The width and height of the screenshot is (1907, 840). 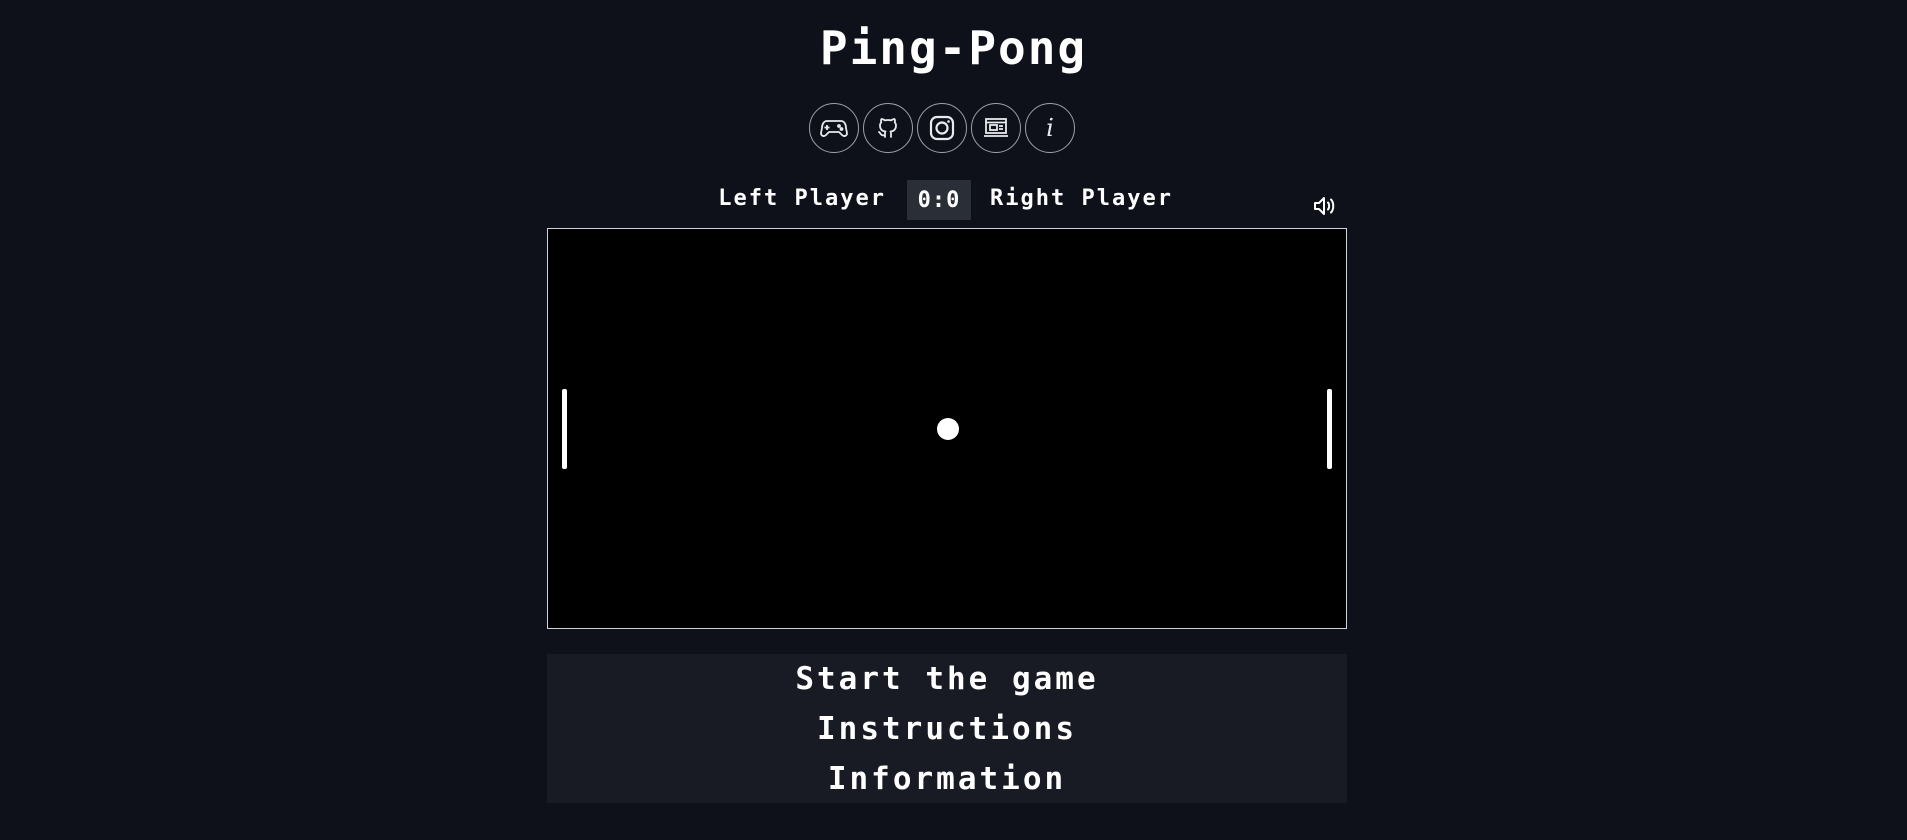 What do you see at coordinates (802, 198) in the screenshot?
I see `left-player-label: Left Player` at bounding box center [802, 198].